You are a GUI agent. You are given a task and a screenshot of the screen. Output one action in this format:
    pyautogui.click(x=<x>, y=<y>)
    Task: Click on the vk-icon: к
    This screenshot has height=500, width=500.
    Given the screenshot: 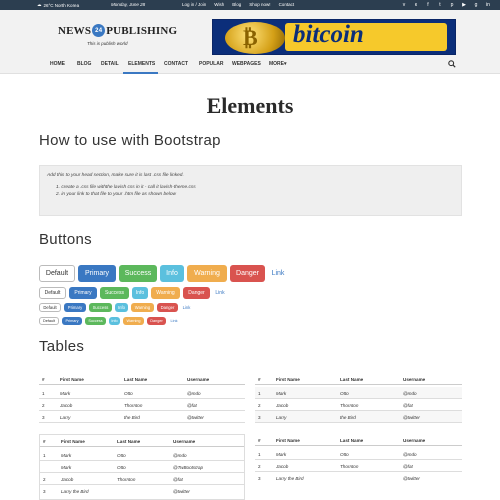 What is the action you would take?
    pyautogui.click(x=416, y=5)
    